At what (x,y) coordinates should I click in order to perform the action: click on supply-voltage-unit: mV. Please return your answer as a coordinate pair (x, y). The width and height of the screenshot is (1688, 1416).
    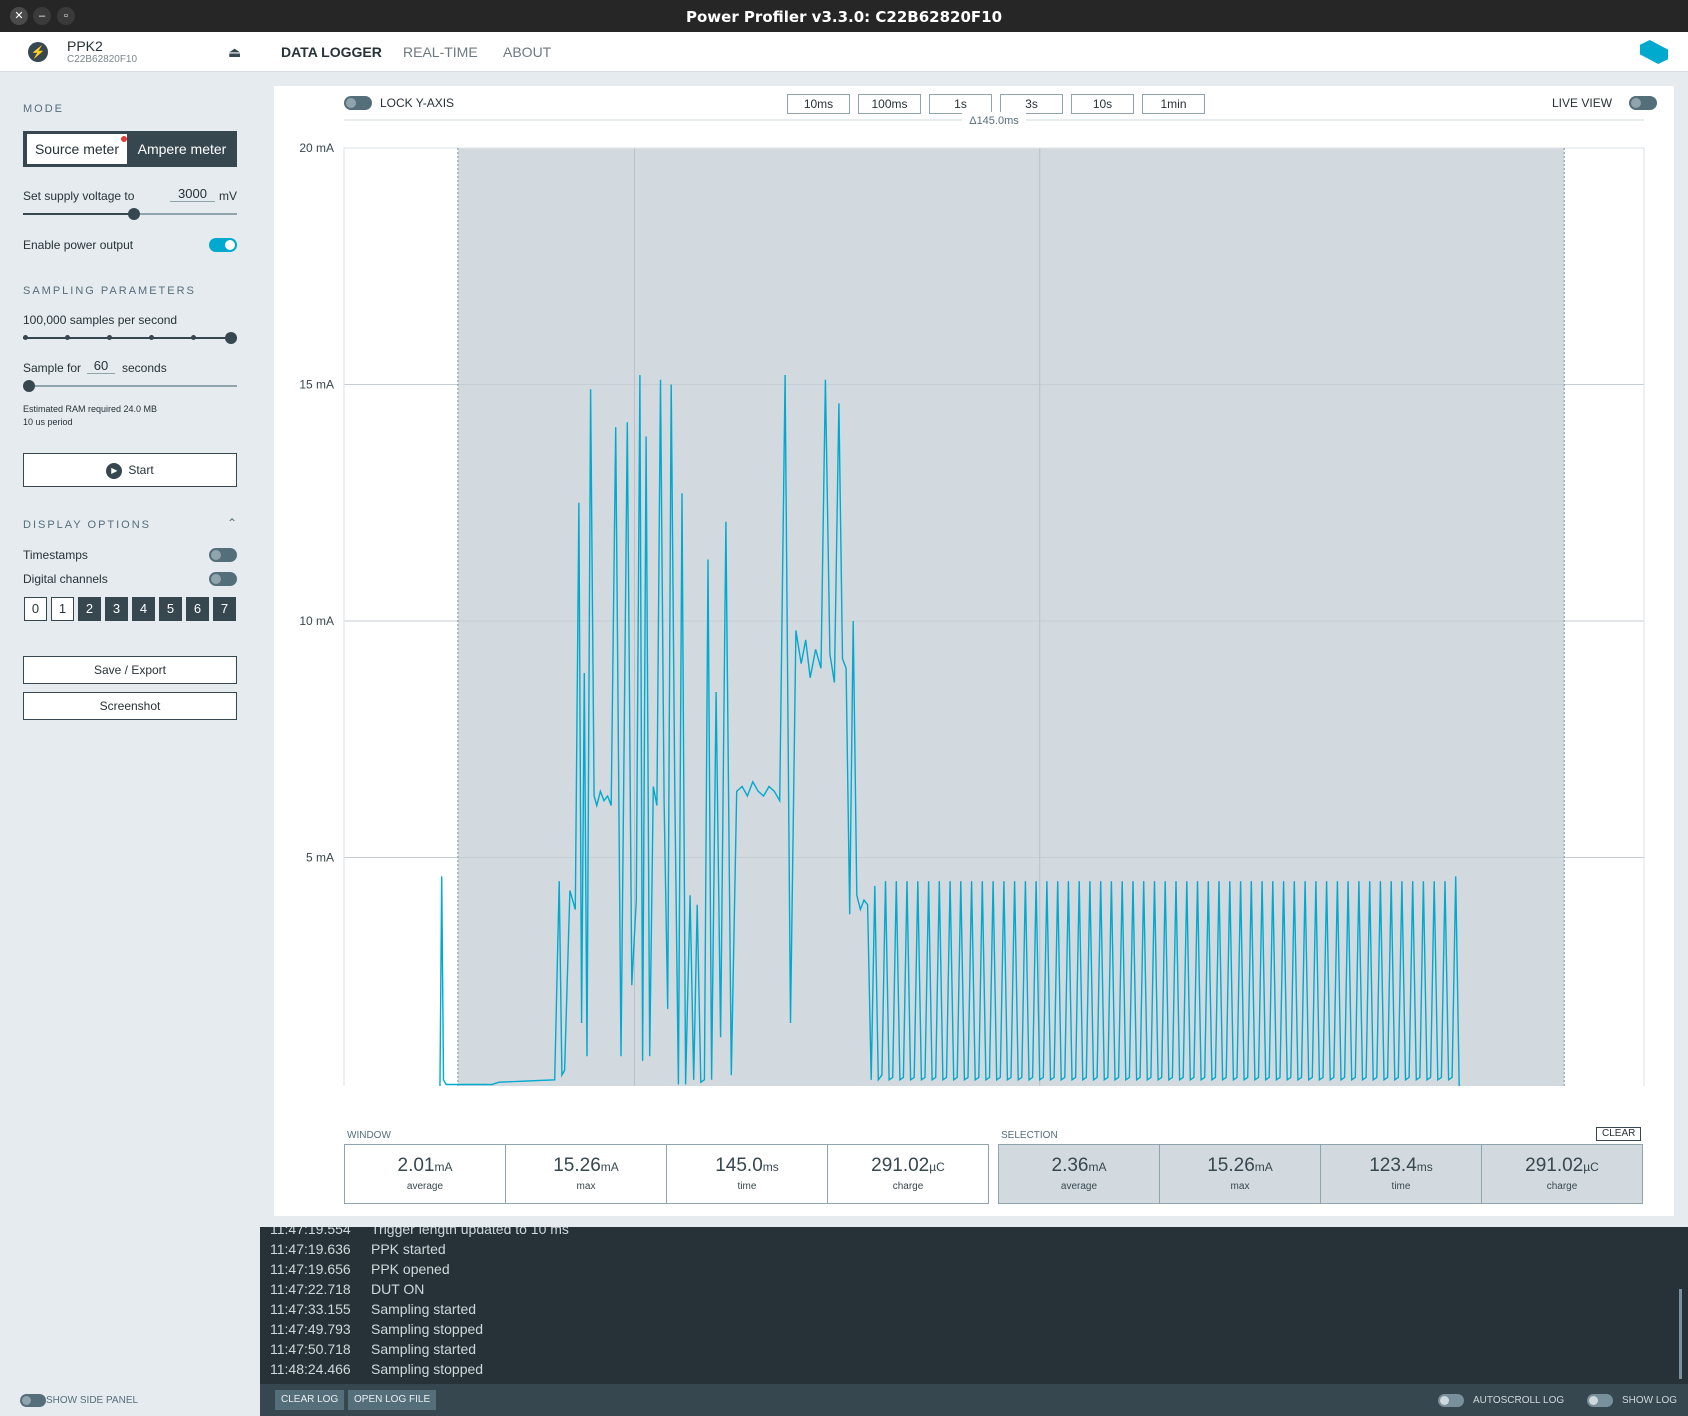
    Looking at the image, I should click on (228, 196).